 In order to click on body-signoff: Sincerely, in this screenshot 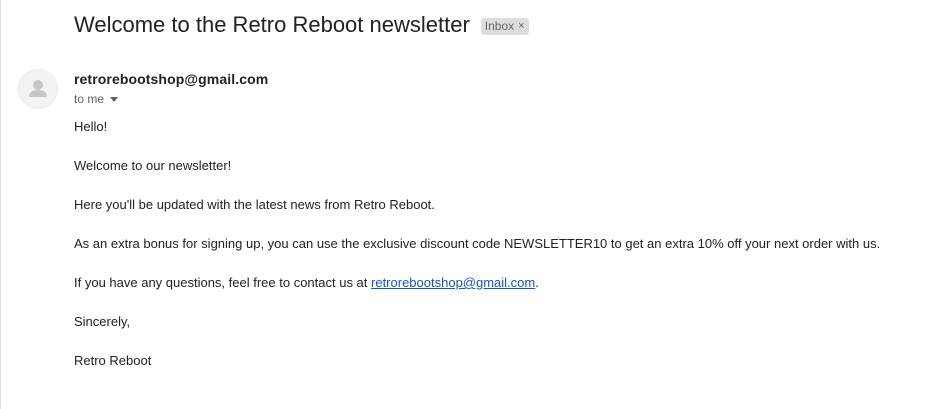, I will do `click(102, 321)`.